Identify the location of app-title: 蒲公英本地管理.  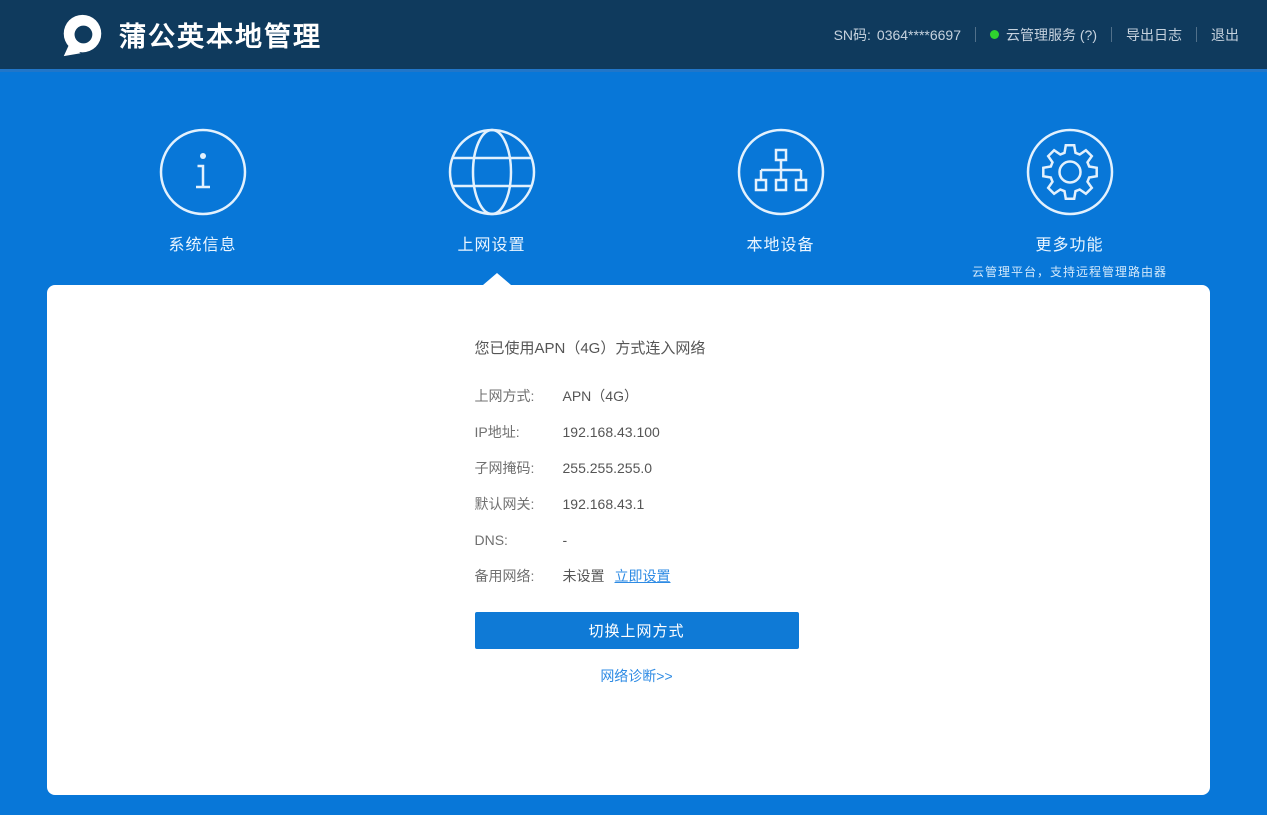
(220, 37).